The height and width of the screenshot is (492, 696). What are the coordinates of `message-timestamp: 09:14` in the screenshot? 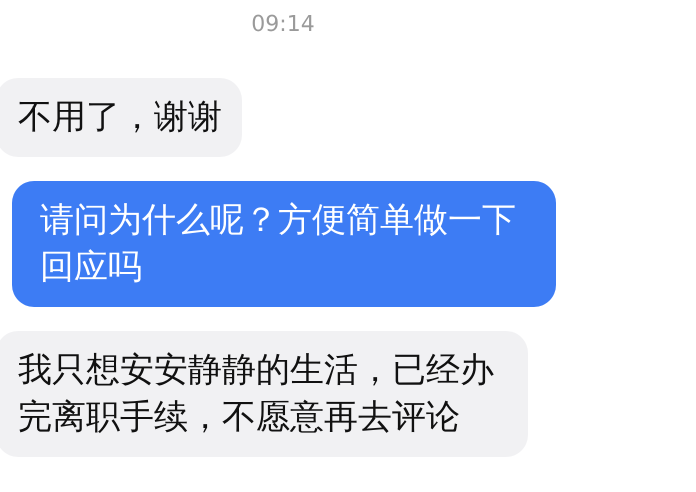 It's located at (283, 25).